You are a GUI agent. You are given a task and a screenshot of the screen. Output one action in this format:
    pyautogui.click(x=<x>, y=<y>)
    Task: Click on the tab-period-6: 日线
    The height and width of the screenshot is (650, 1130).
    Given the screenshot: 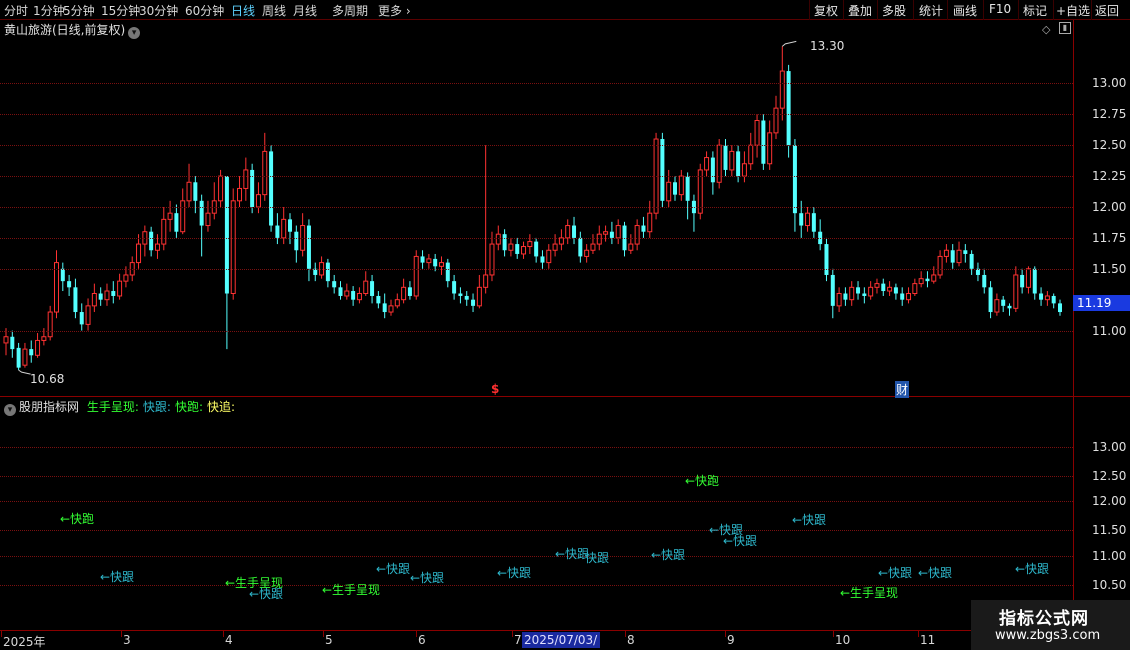 What is the action you would take?
    pyautogui.click(x=243, y=10)
    